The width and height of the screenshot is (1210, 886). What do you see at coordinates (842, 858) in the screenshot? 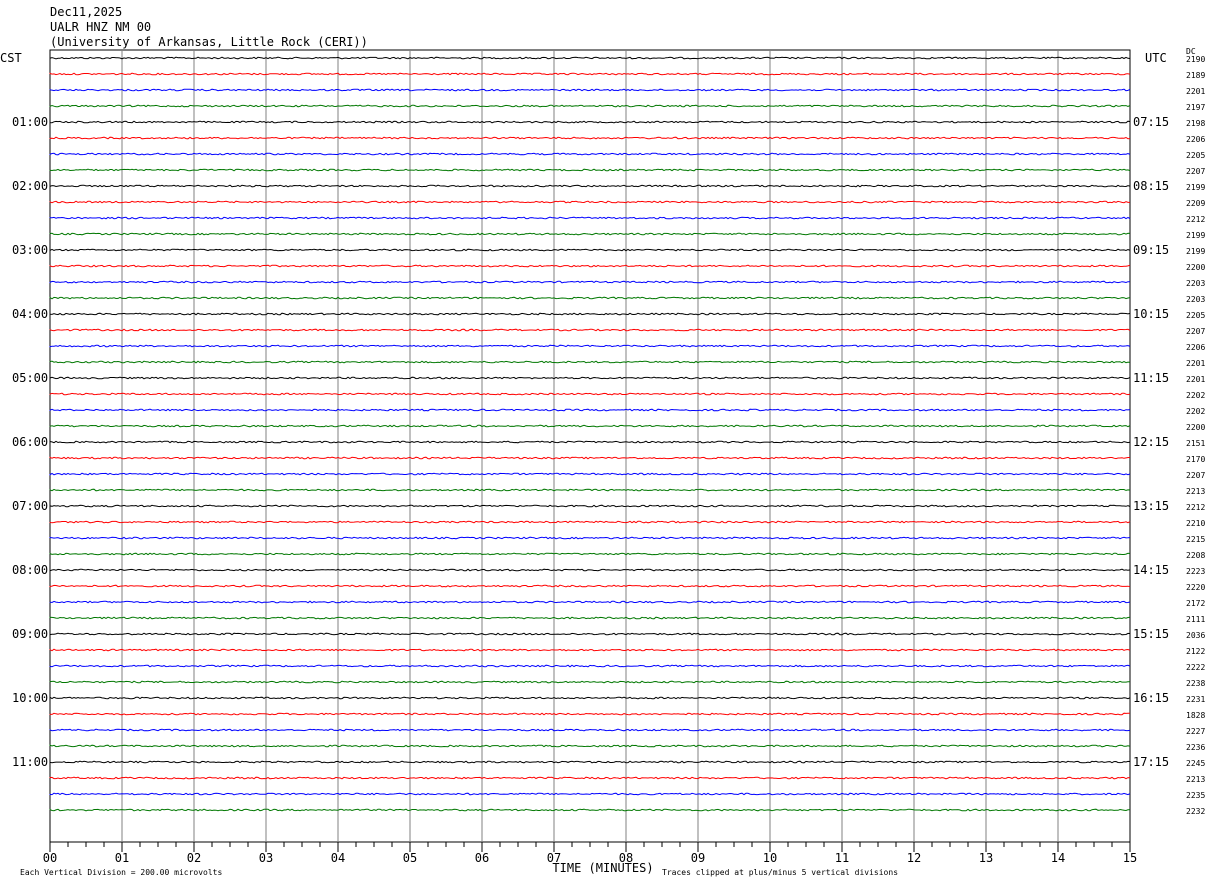
I see `x-tick-label: 11` at bounding box center [842, 858].